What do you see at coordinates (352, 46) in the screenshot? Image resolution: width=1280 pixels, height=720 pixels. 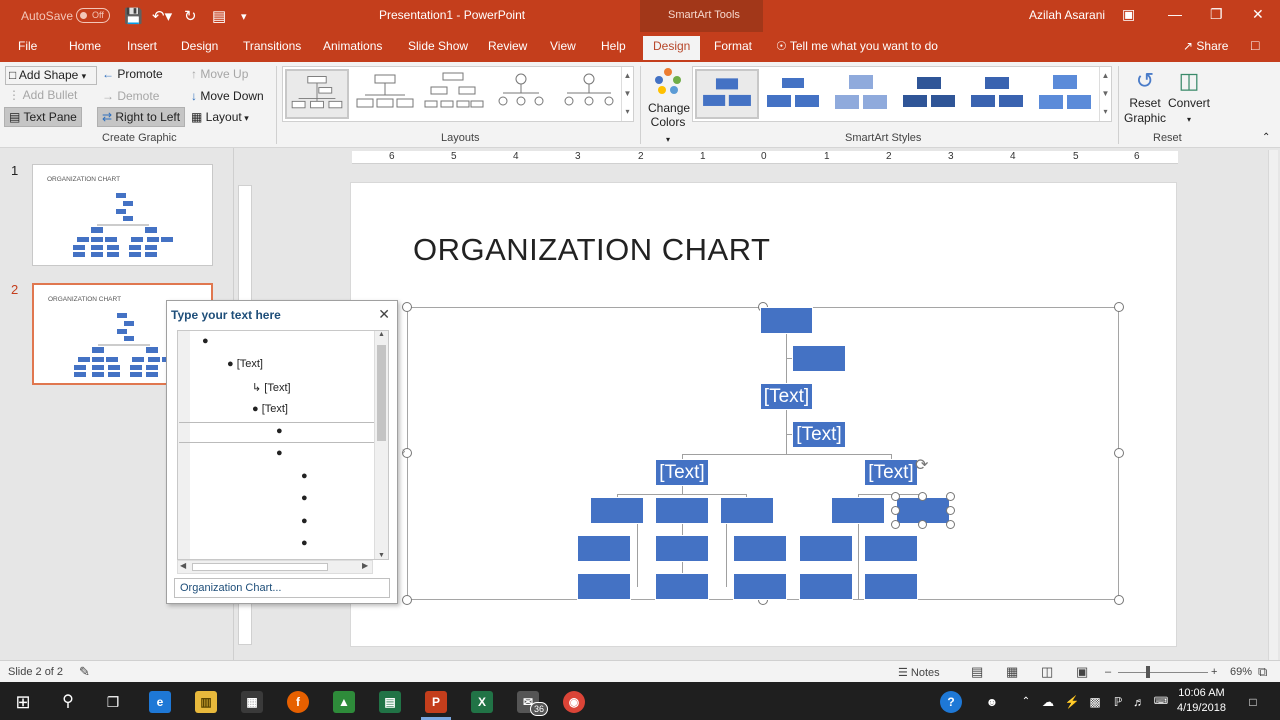 I see `tab-animations: Animations` at bounding box center [352, 46].